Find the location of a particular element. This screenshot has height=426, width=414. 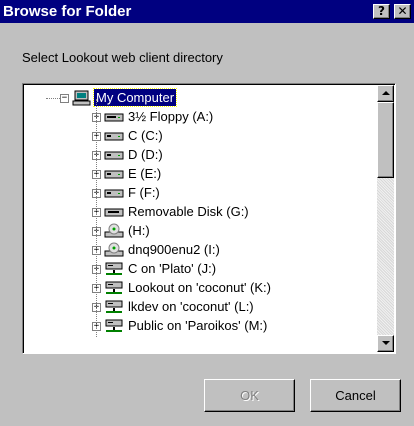

tree-root-my-computer: − My Computer is located at coordinates (200, 98).